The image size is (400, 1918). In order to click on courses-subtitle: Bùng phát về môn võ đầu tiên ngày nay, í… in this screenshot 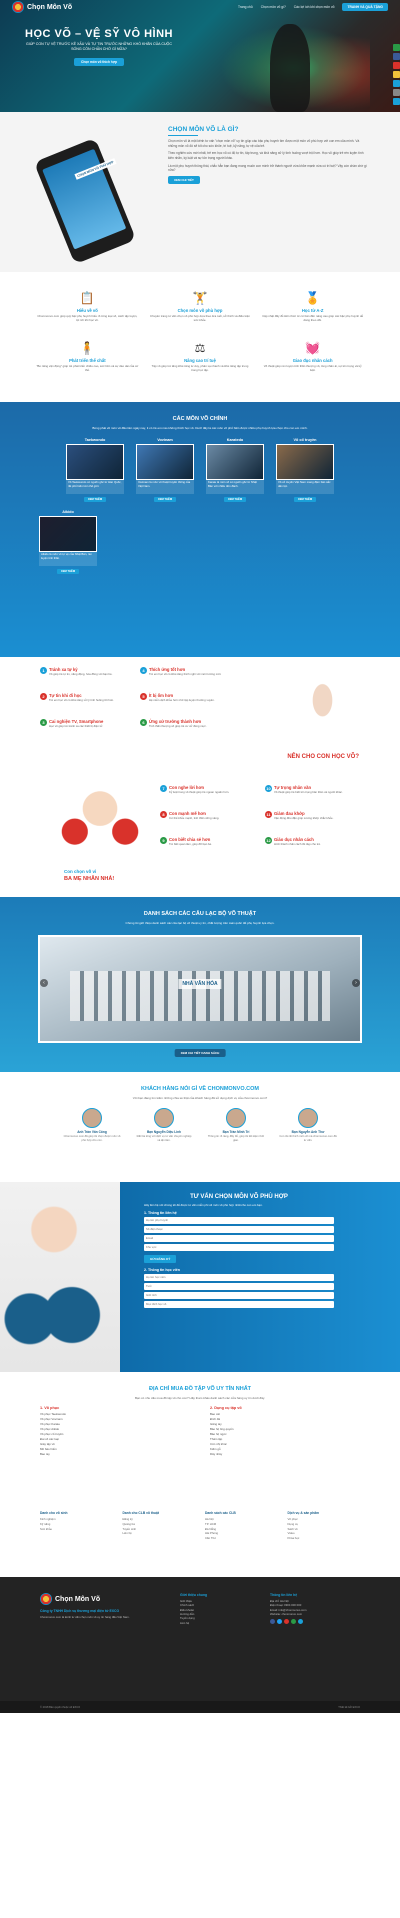, I will do `click(200, 428)`.